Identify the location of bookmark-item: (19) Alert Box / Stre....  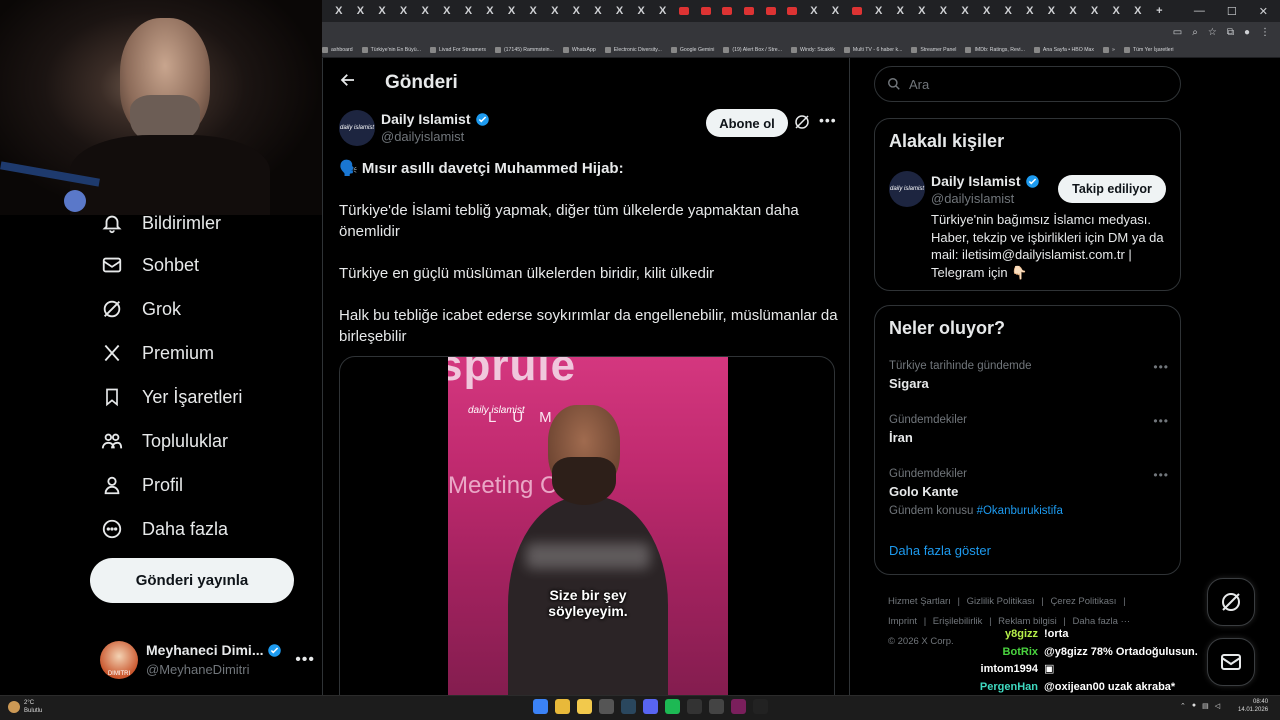
(752, 49).